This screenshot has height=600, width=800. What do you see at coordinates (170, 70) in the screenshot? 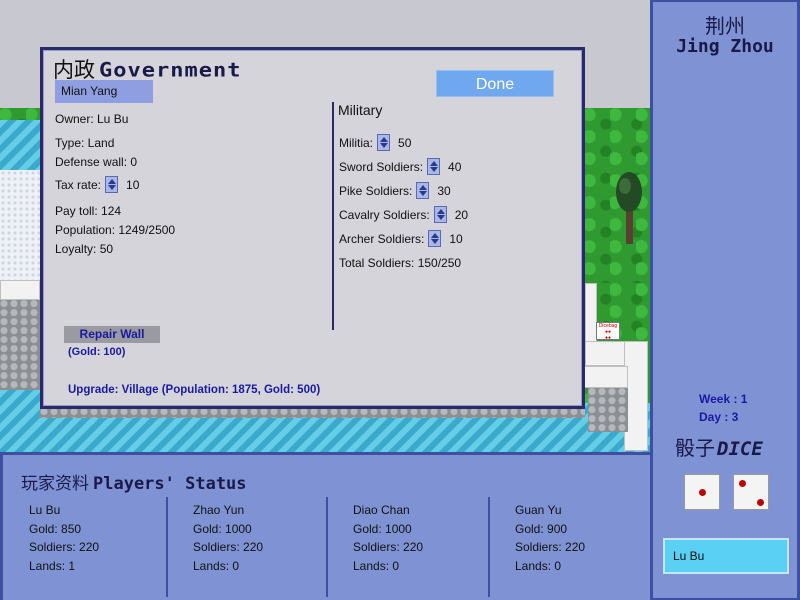
I see `dialog-title-en: Government` at bounding box center [170, 70].